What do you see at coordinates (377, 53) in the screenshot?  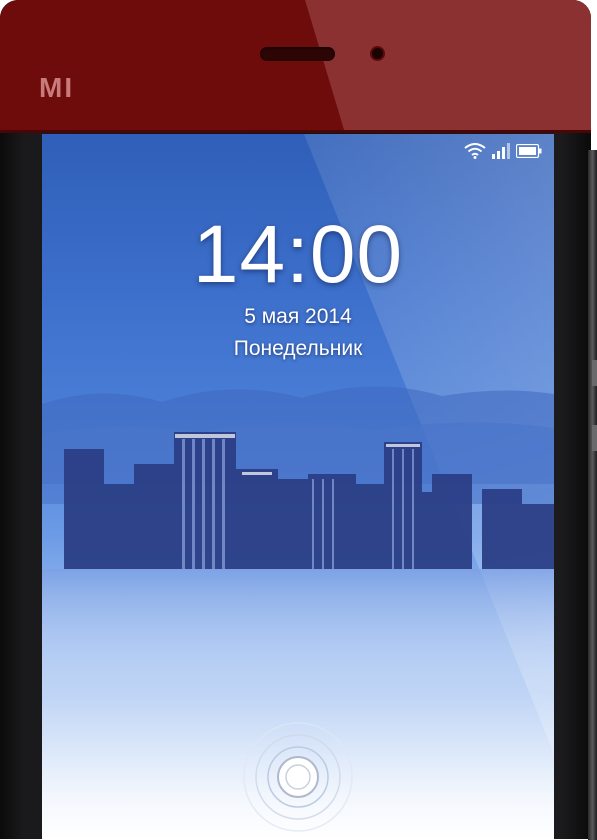 I see `front-camera` at bounding box center [377, 53].